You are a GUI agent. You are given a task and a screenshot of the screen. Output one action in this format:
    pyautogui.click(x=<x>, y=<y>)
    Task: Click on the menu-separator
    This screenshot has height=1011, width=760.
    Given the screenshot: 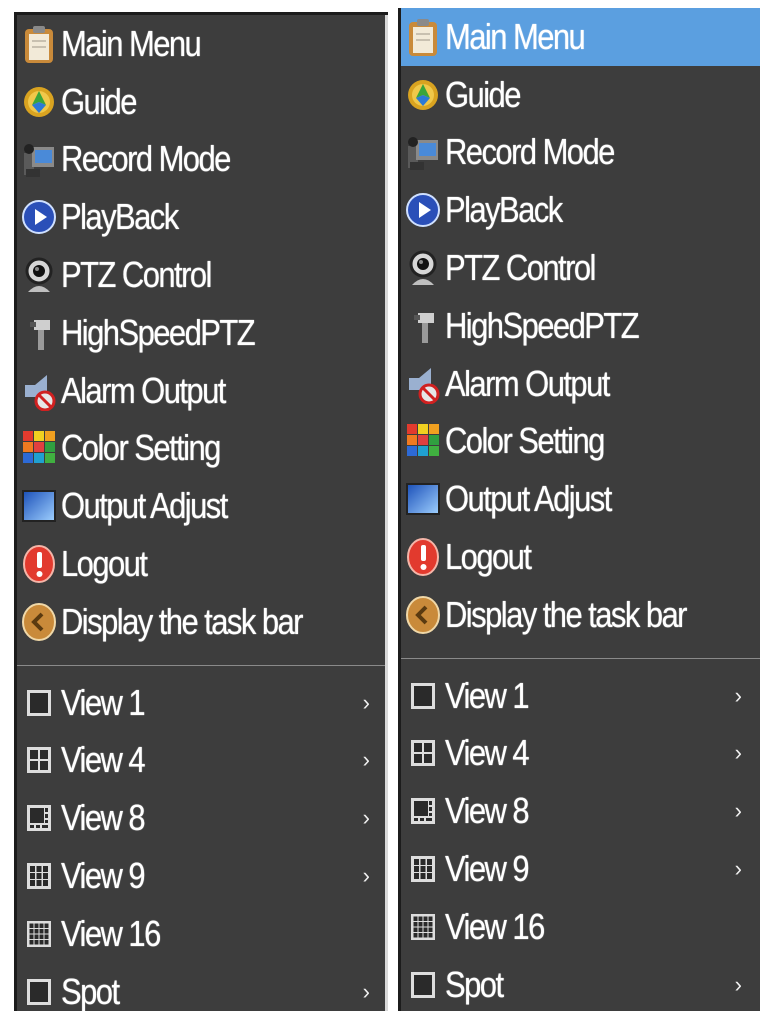 What is the action you would take?
    pyautogui.click(x=202, y=665)
    